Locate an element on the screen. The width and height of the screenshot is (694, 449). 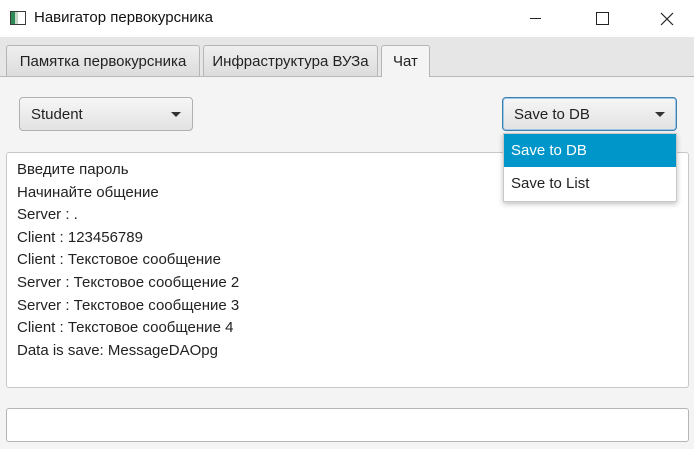
minimize-button is located at coordinates (535, 18).